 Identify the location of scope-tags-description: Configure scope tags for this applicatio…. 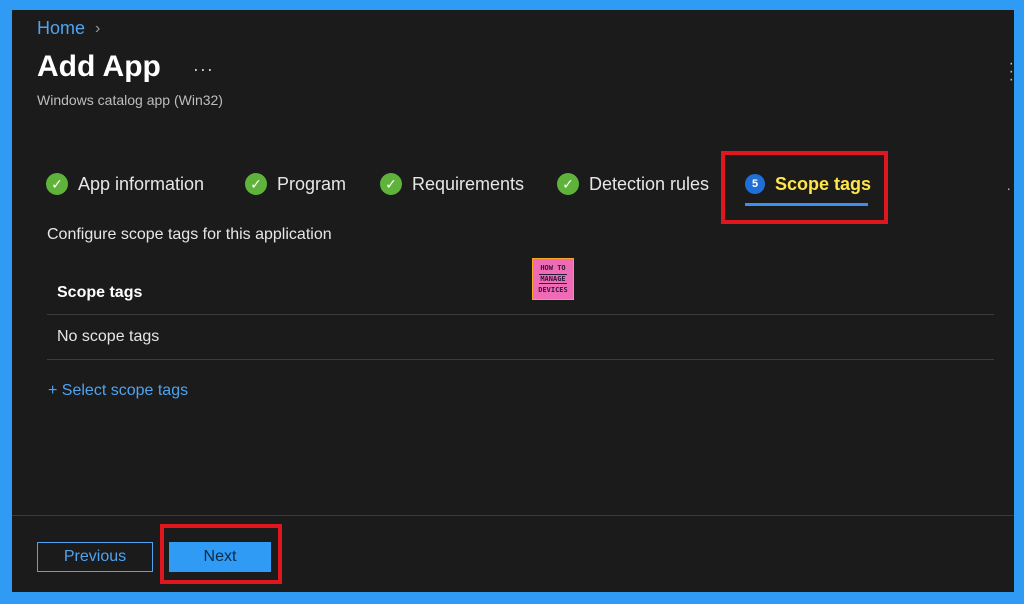
(189, 234).